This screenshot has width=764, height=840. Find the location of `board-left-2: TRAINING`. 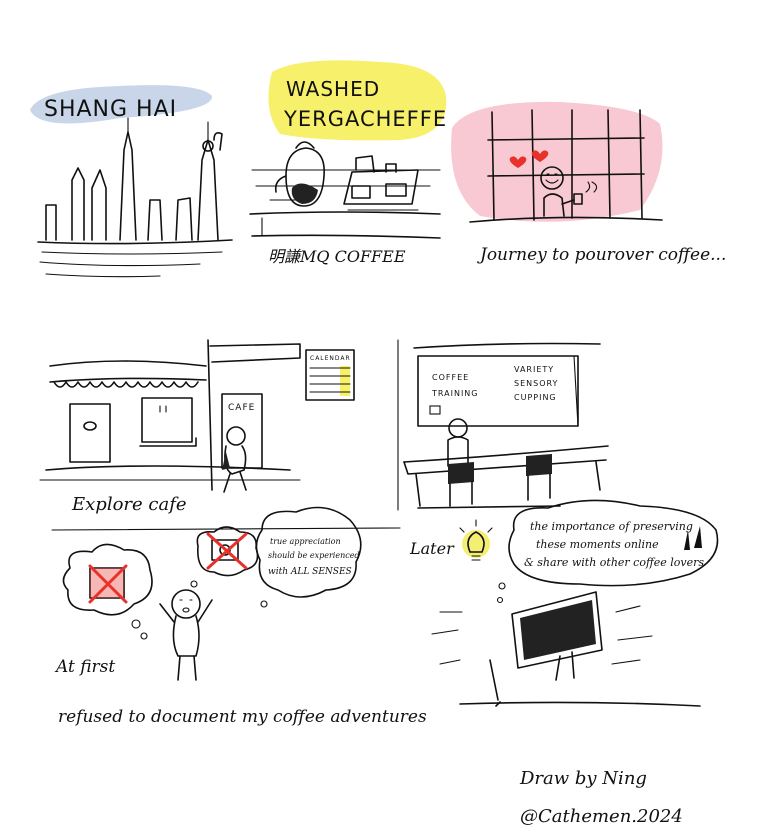

board-left-2: TRAINING is located at coordinates (454, 393).